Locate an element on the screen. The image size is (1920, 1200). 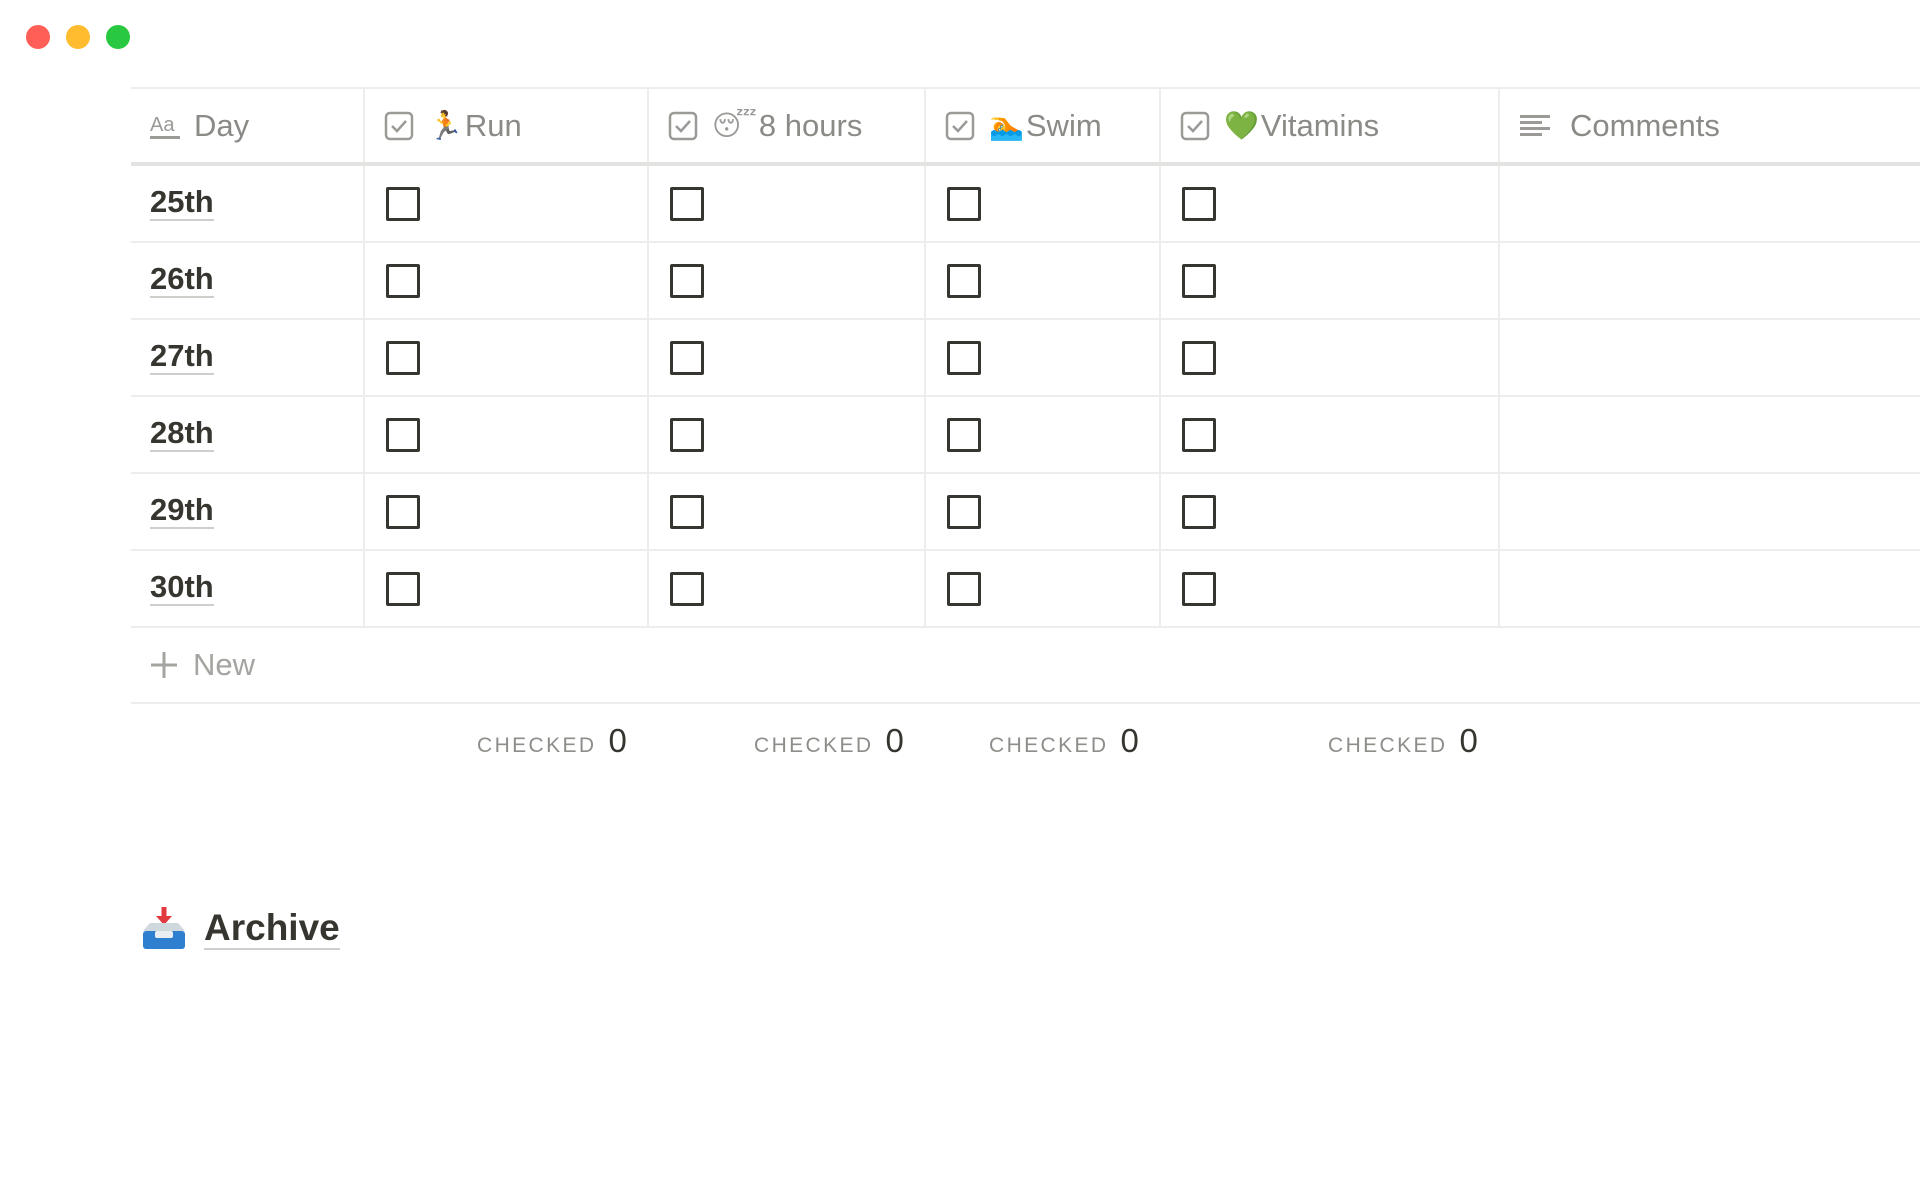
column-header-sleep: 😴 8 hours is located at coordinates (787, 125).